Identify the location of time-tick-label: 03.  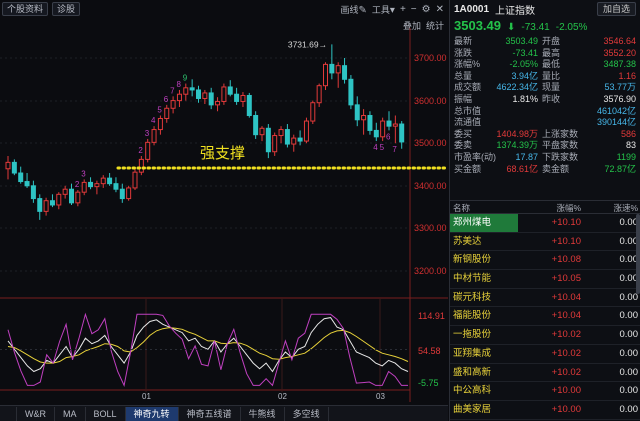
(380, 396).